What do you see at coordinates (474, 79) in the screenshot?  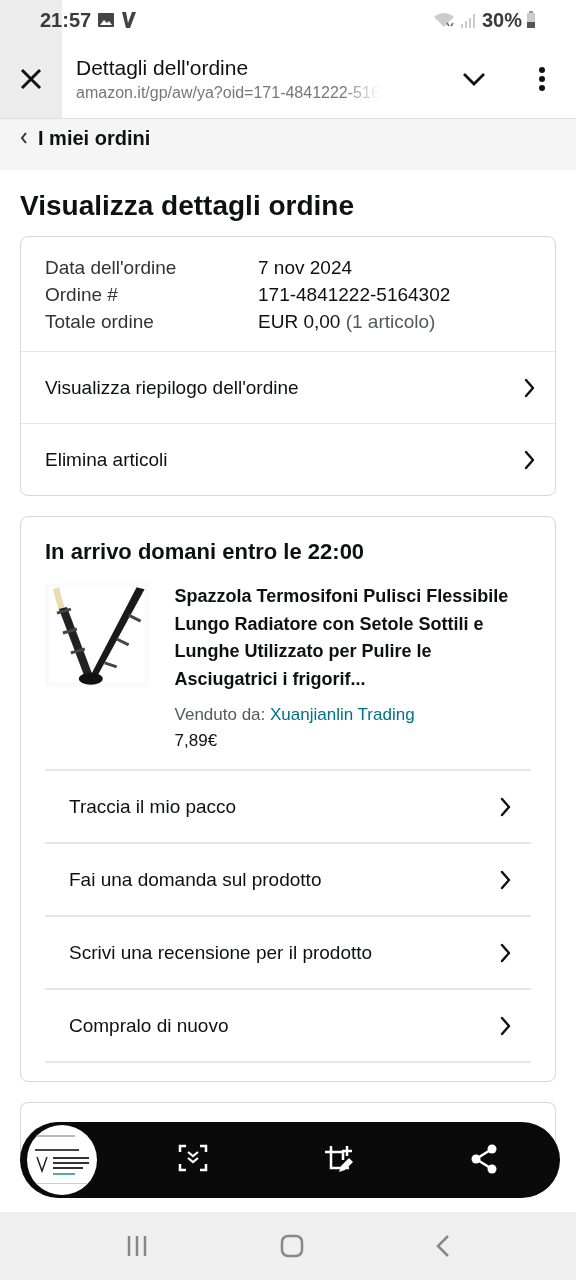 I see `chevron-down-icon` at bounding box center [474, 79].